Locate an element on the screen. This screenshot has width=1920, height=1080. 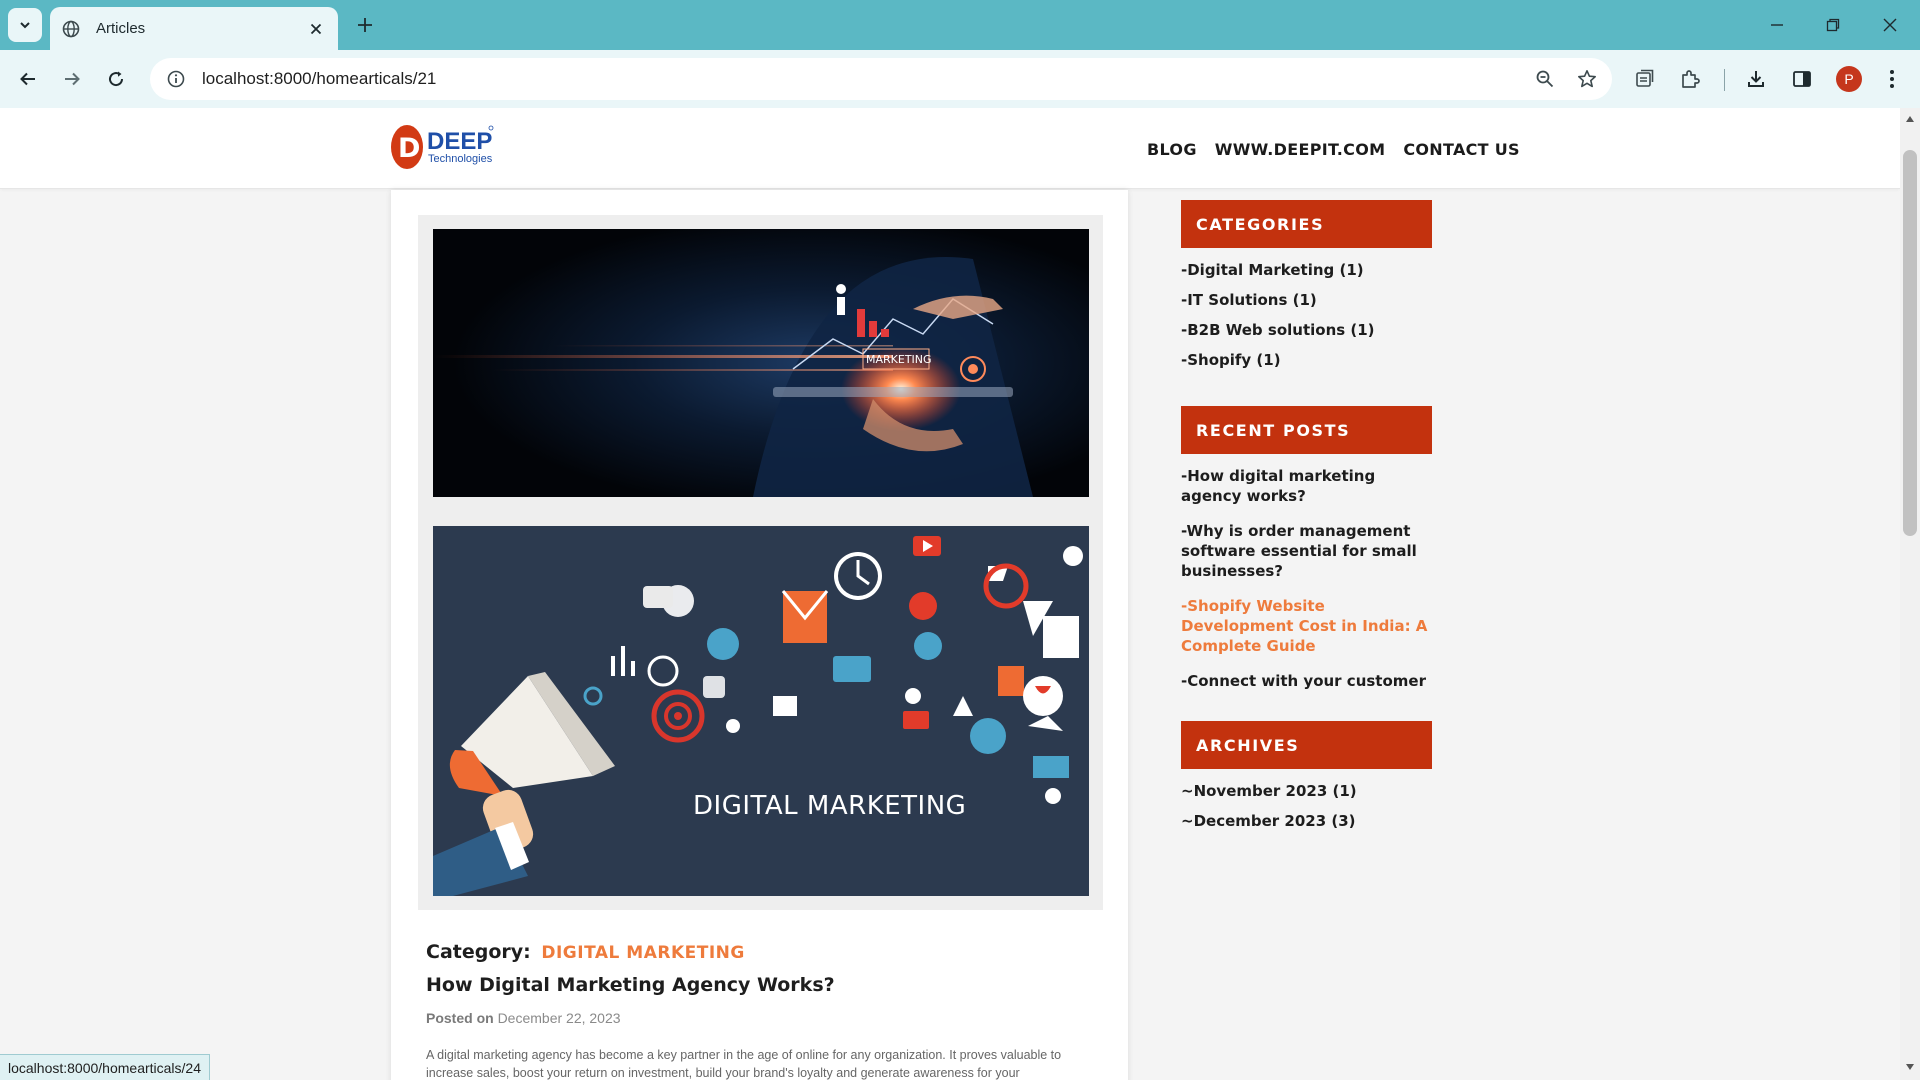
side-panel-button is located at coordinates (1802, 79).